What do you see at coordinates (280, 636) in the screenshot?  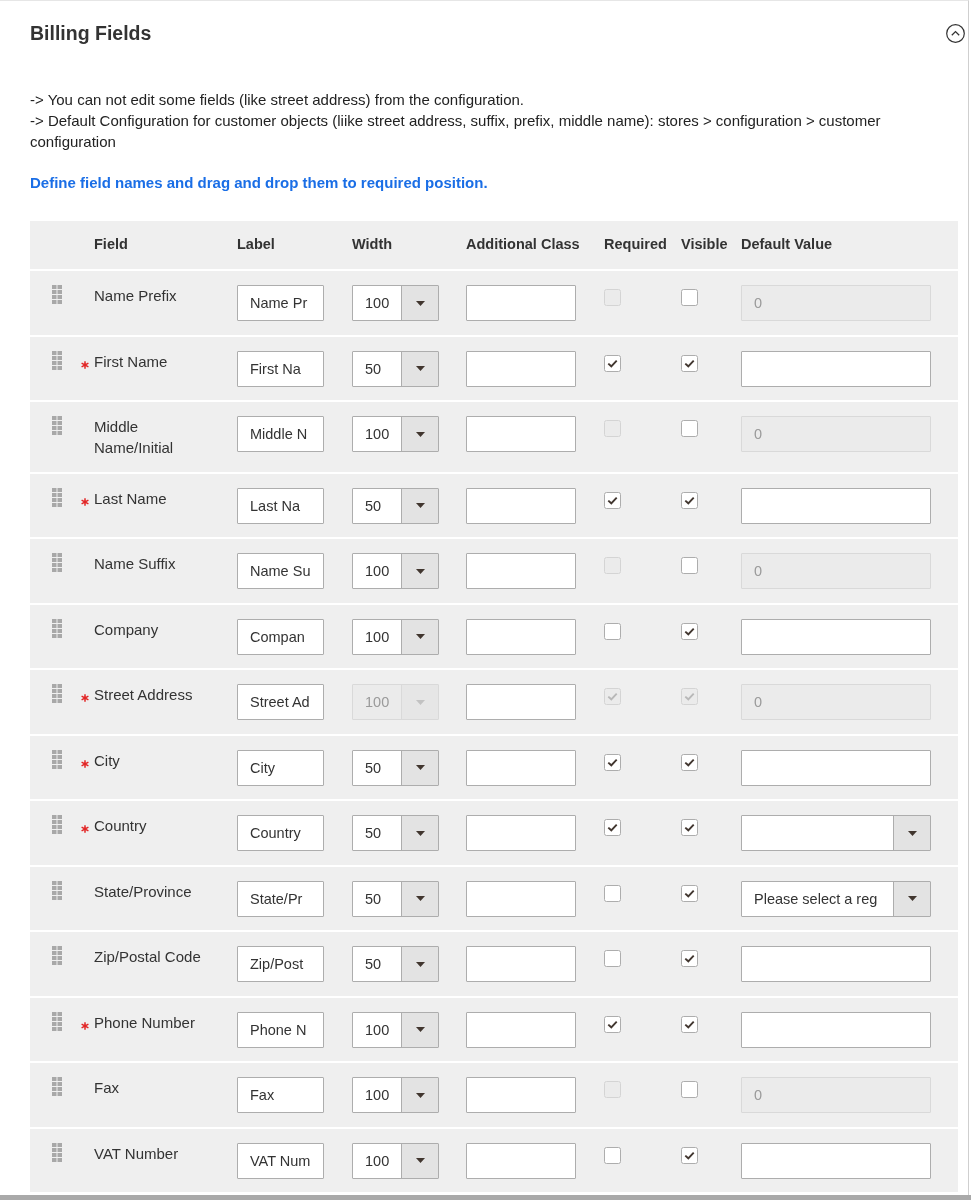 I see `label-input: Compan` at bounding box center [280, 636].